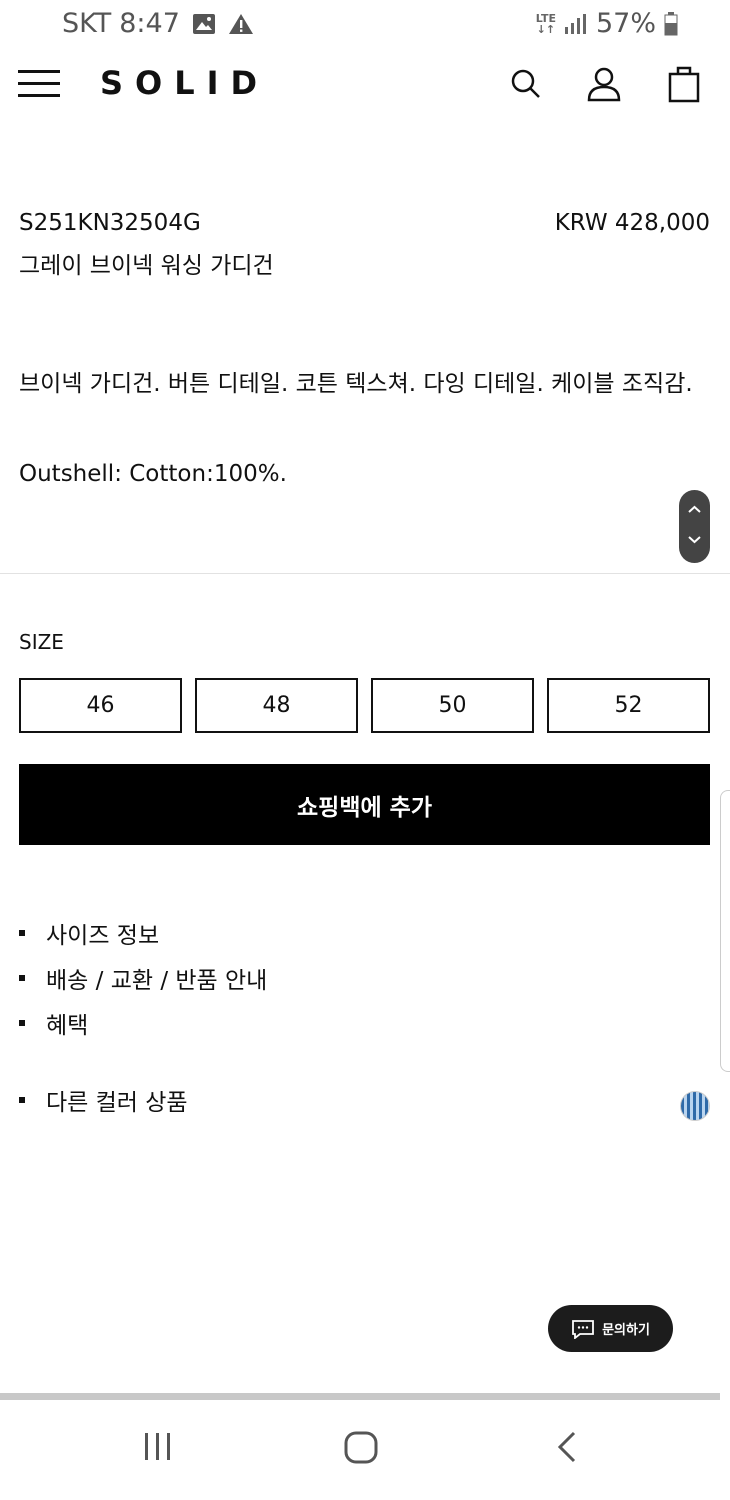  Describe the element at coordinates (583, 1329) in the screenshot. I see `chat-icon` at that location.